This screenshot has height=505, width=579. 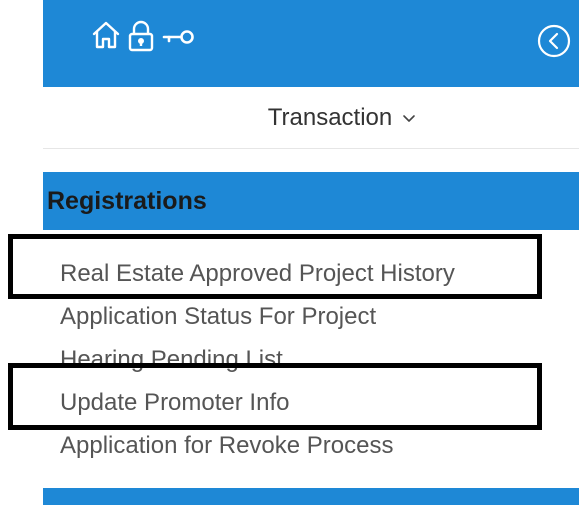 What do you see at coordinates (311, 201) in the screenshot?
I see `section-header-registrations: Registrations` at bounding box center [311, 201].